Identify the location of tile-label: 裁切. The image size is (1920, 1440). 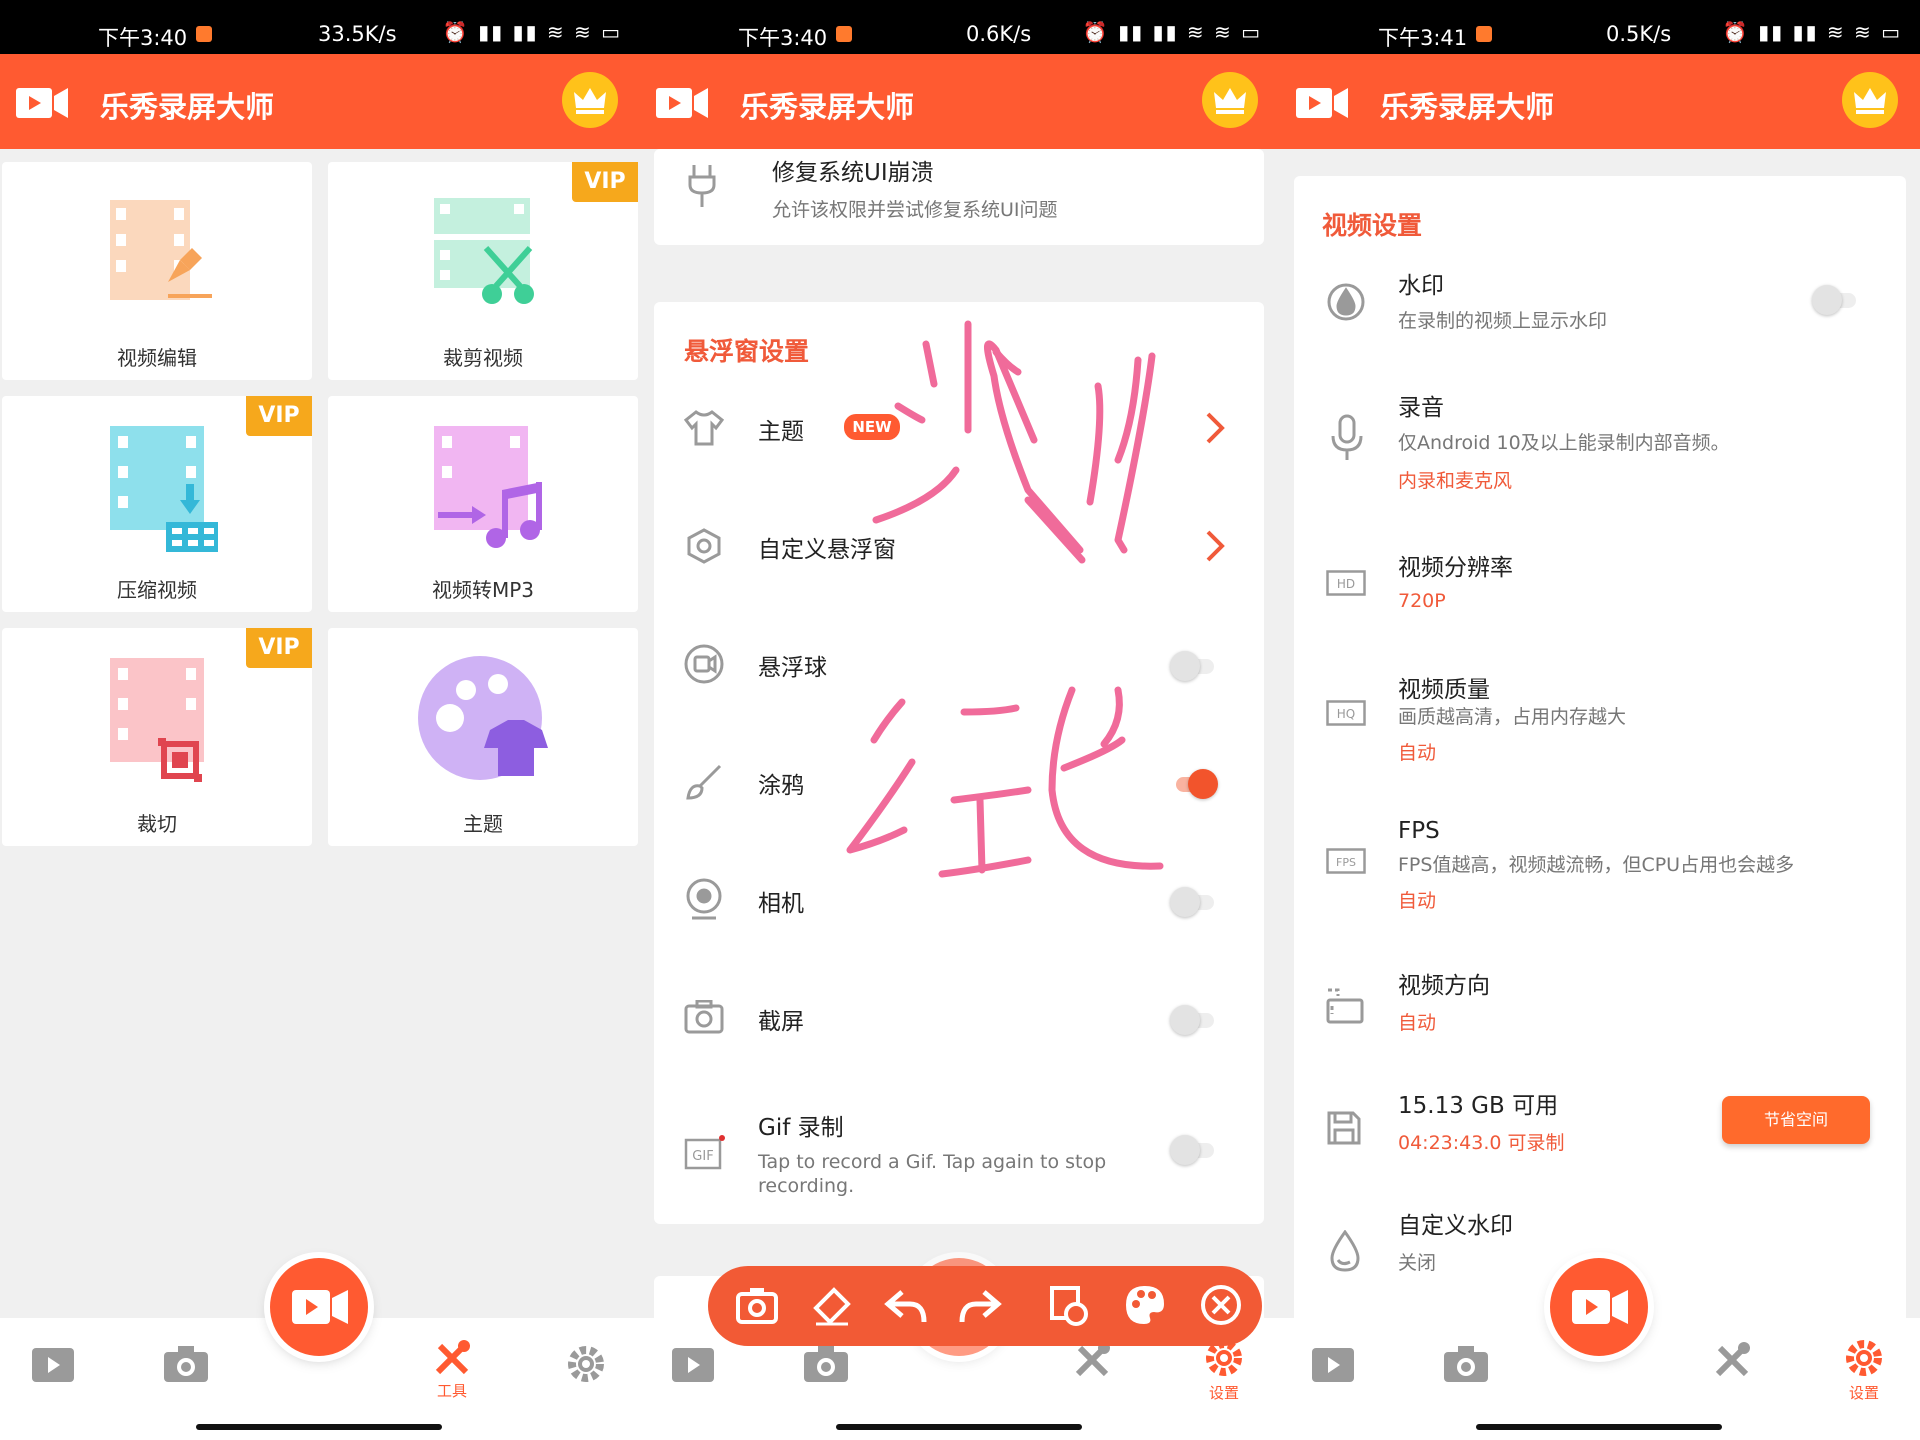
(157, 824).